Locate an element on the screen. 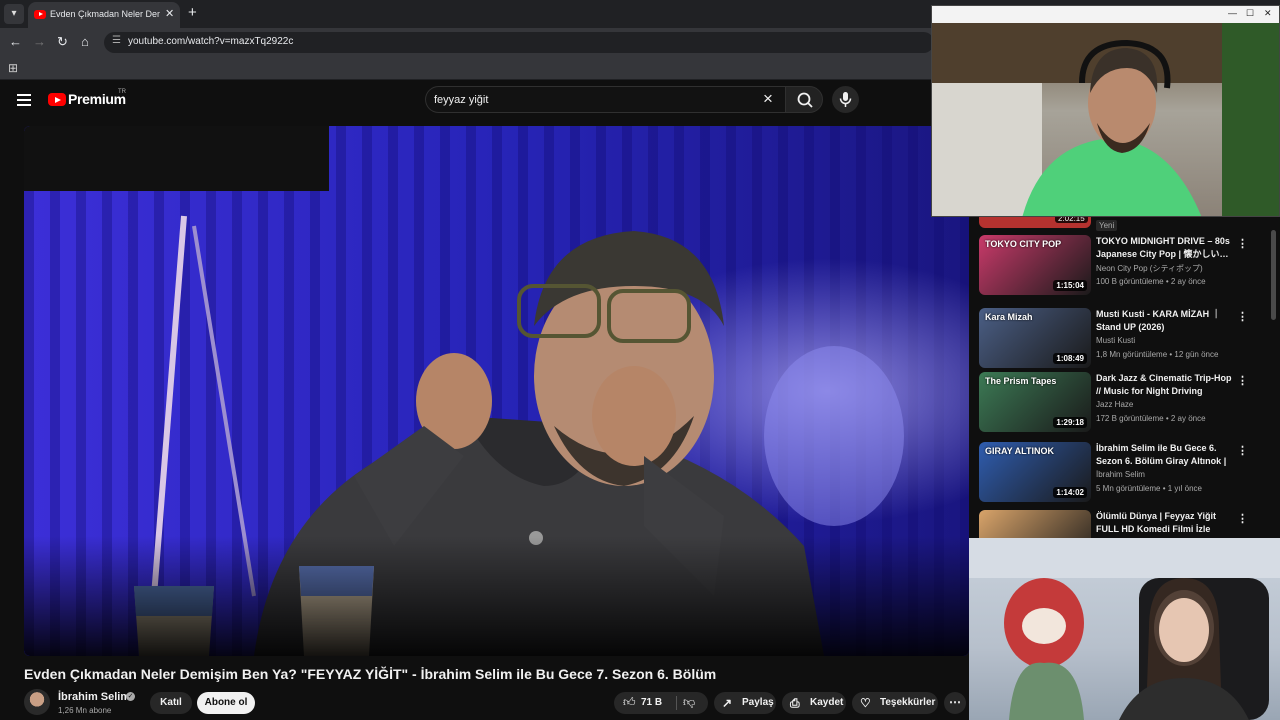  video-duration: 1:15:04 is located at coordinates (1070, 285).